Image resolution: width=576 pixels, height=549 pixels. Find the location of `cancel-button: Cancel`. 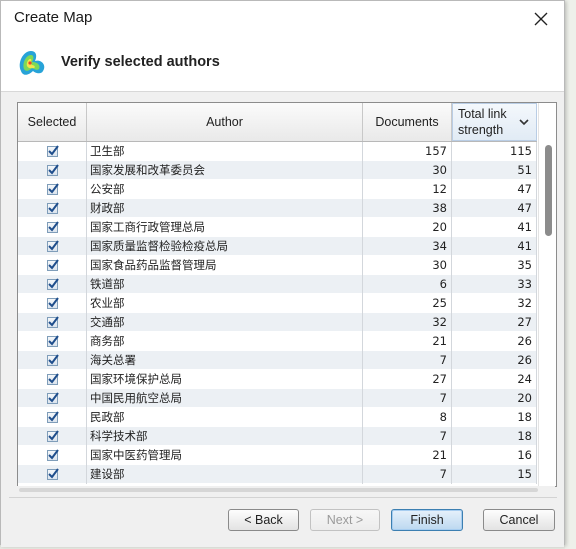

cancel-button: Cancel is located at coordinates (519, 520).